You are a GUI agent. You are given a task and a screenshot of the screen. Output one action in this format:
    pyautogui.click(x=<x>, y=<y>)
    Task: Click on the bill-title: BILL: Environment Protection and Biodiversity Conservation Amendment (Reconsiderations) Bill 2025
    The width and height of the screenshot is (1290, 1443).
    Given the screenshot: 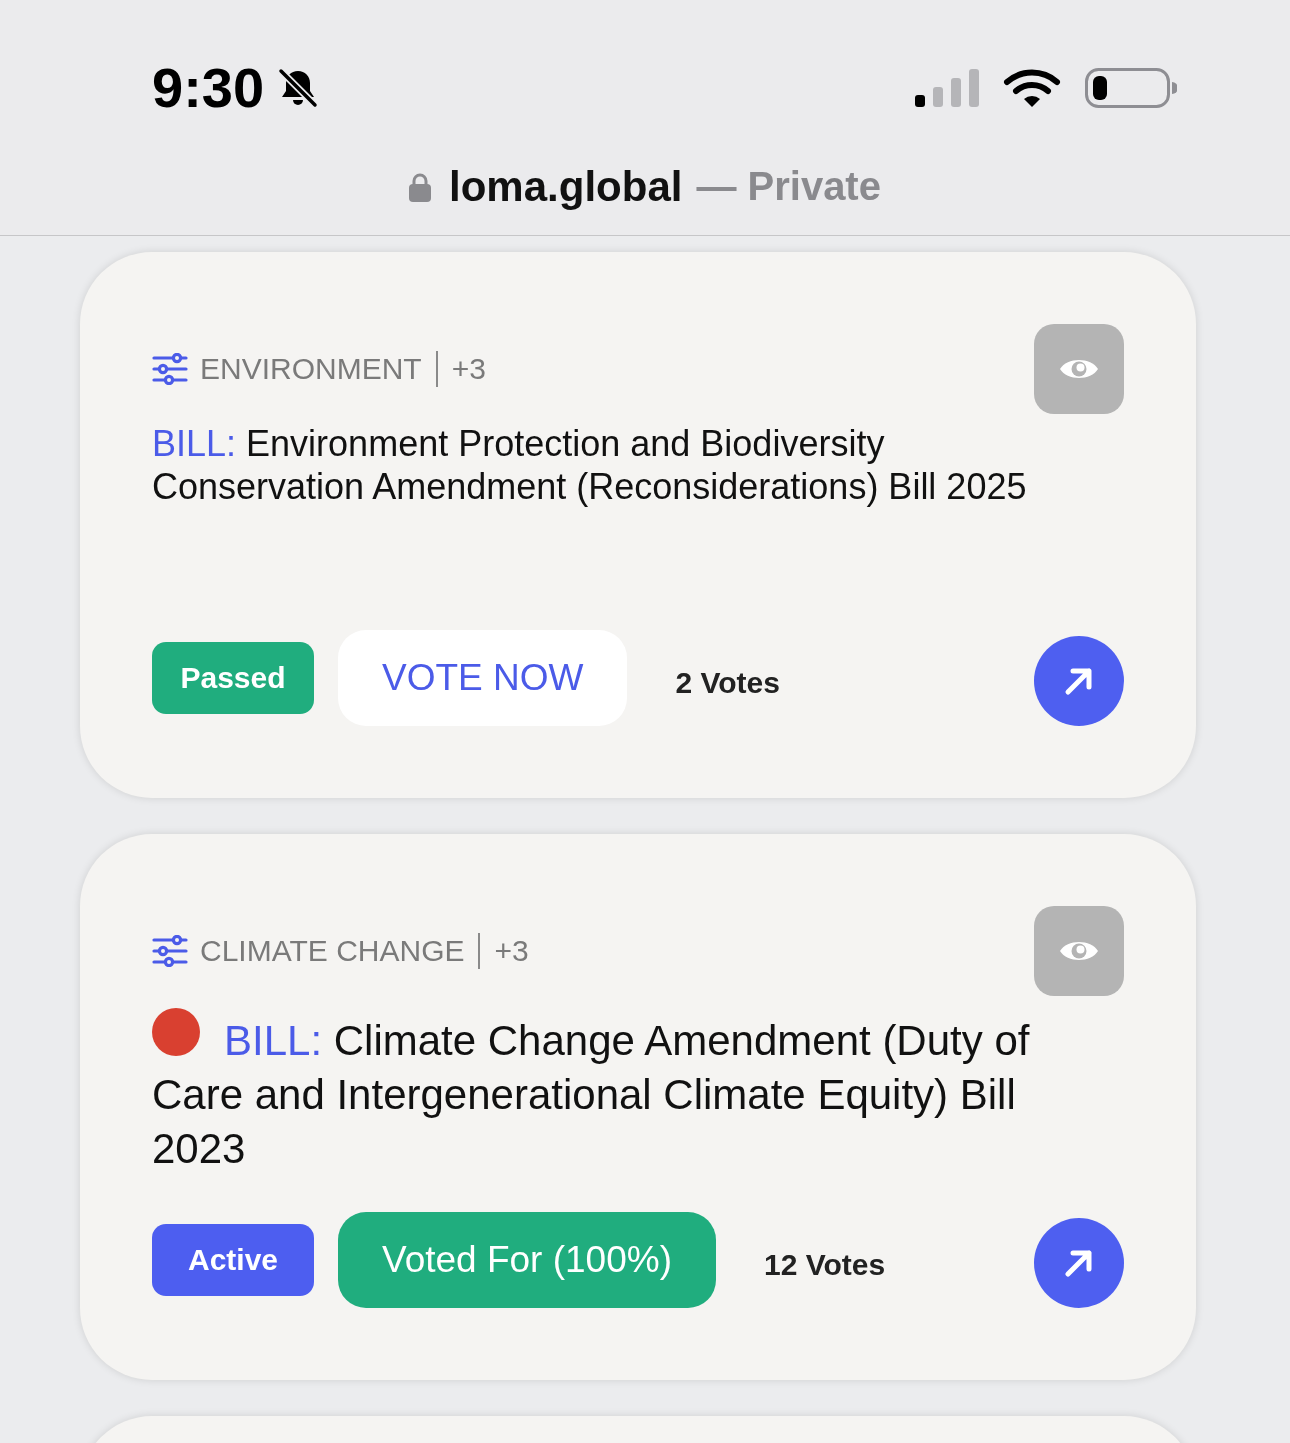 What is the action you would take?
    pyautogui.click(x=590, y=465)
    